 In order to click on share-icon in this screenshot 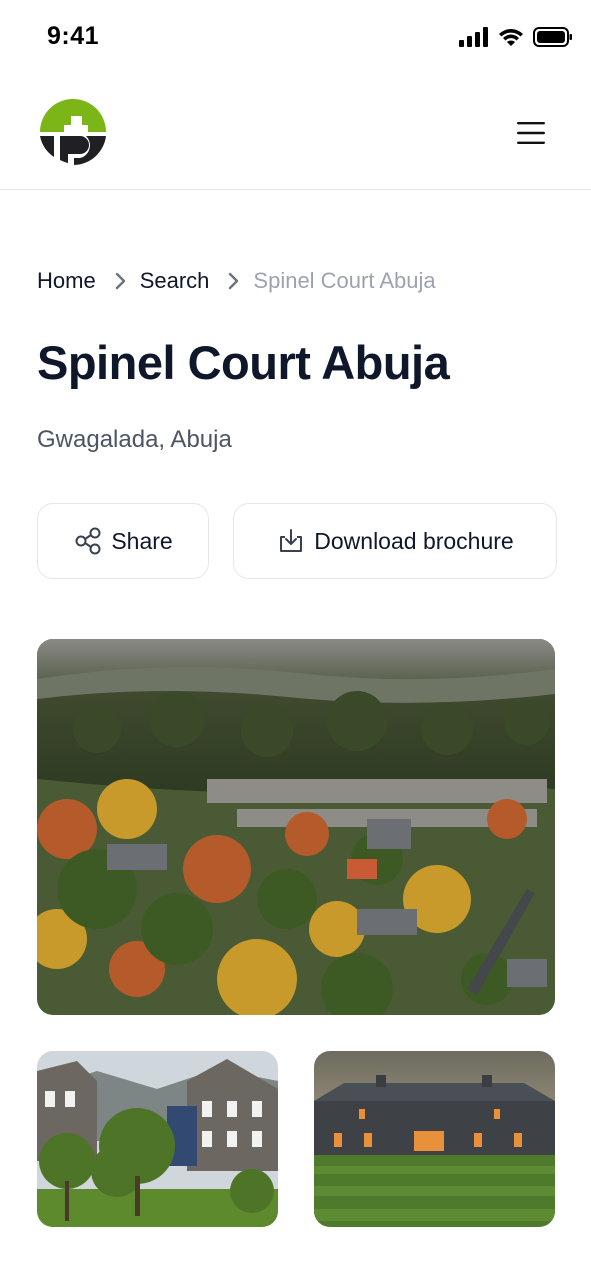, I will do `click(88, 541)`.